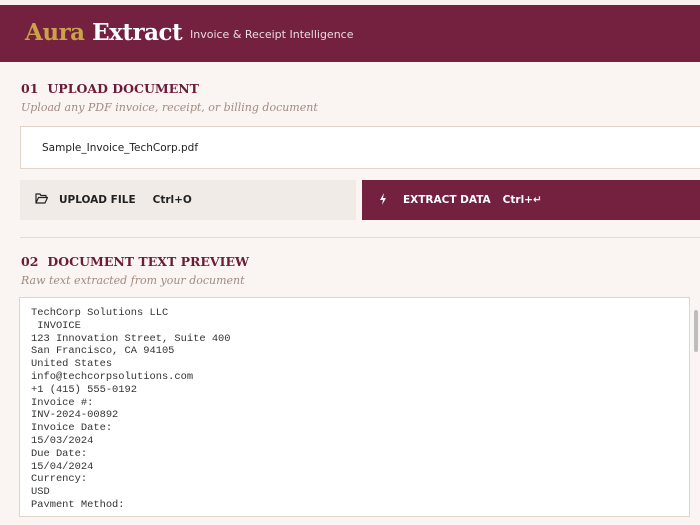 The width and height of the screenshot is (700, 525). Describe the element at coordinates (148, 261) in the screenshot. I see `section-title-text: DOCUMENT TEXT PREVIEW` at that location.